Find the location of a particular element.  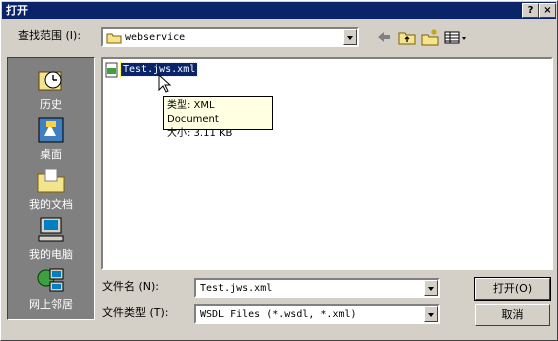

mouse-cursor-icon is located at coordinates (165, 85).